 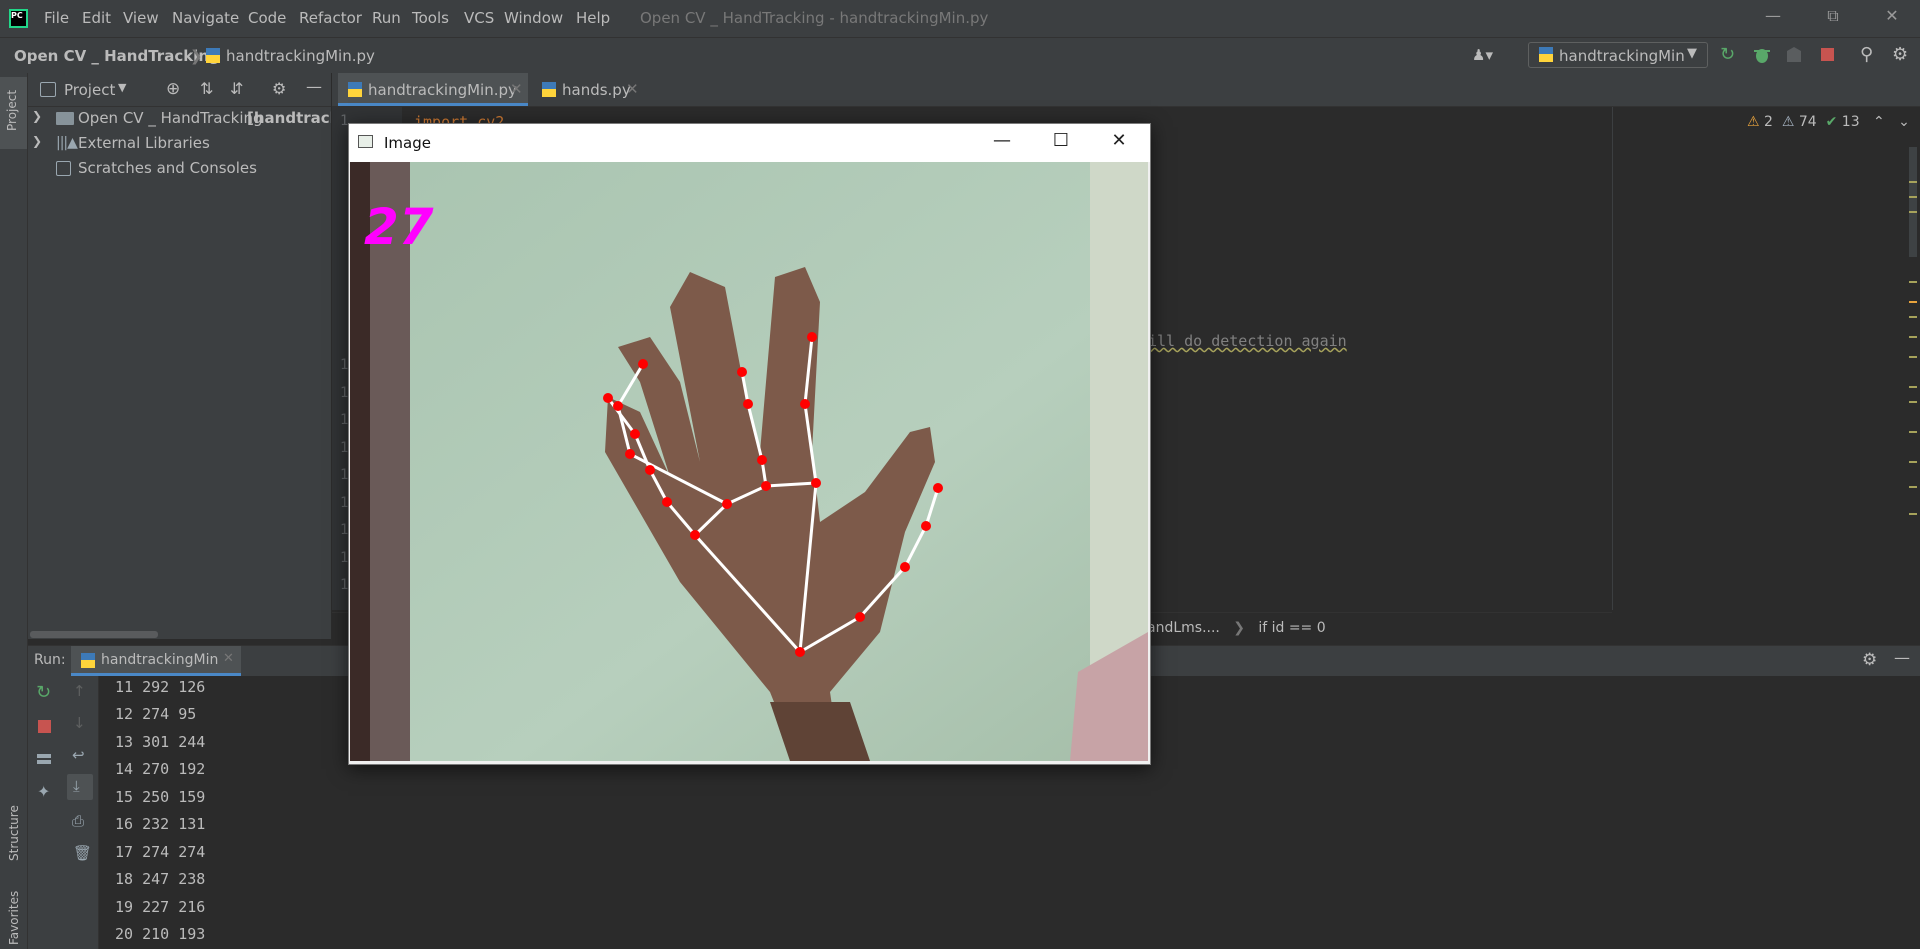 What do you see at coordinates (82, 853) in the screenshot?
I see `trash-icon: 🗑` at bounding box center [82, 853].